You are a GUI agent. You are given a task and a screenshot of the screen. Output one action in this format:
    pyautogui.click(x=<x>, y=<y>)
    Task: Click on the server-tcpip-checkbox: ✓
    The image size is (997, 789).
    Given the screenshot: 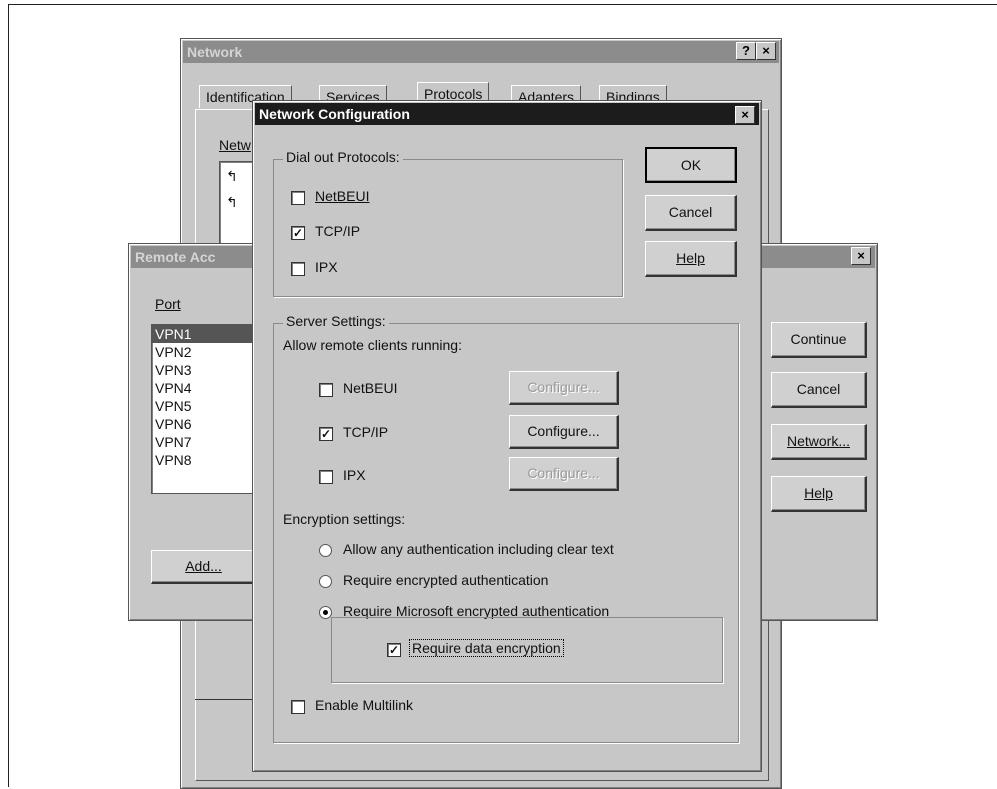 What is the action you would take?
    pyautogui.click(x=326, y=434)
    